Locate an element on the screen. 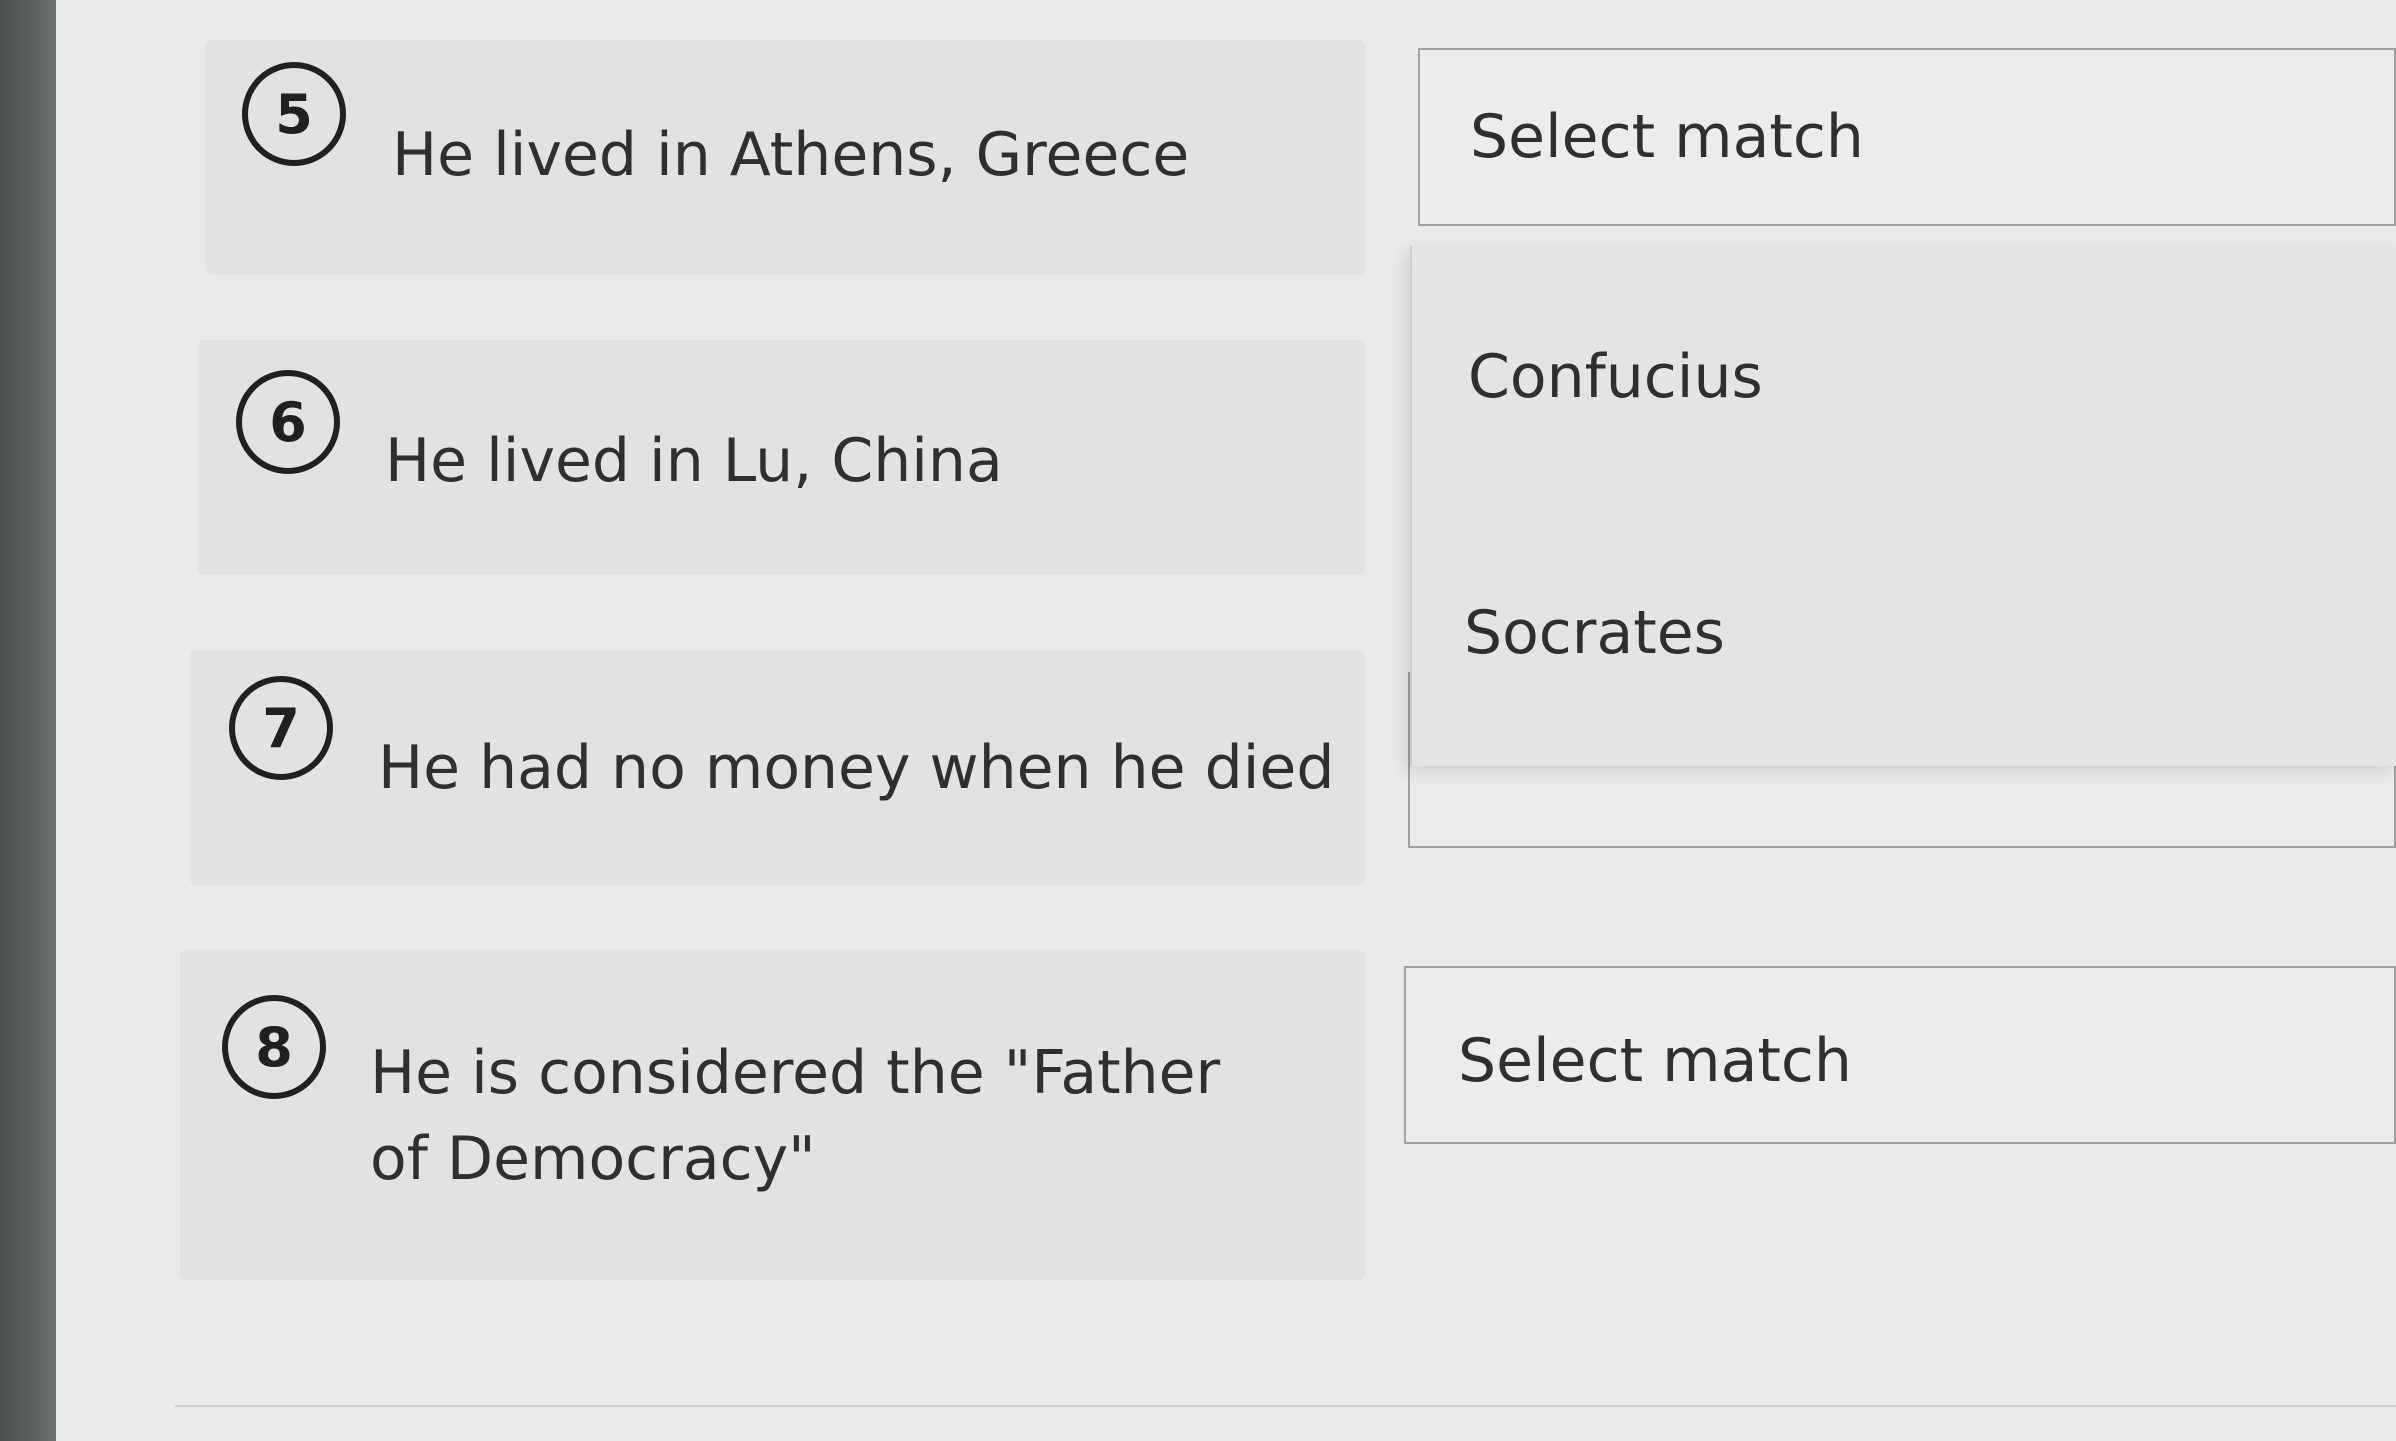 The width and height of the screenshot is (2396, 1441). question-number-8: 8 is located at coordinates (274, 1047).